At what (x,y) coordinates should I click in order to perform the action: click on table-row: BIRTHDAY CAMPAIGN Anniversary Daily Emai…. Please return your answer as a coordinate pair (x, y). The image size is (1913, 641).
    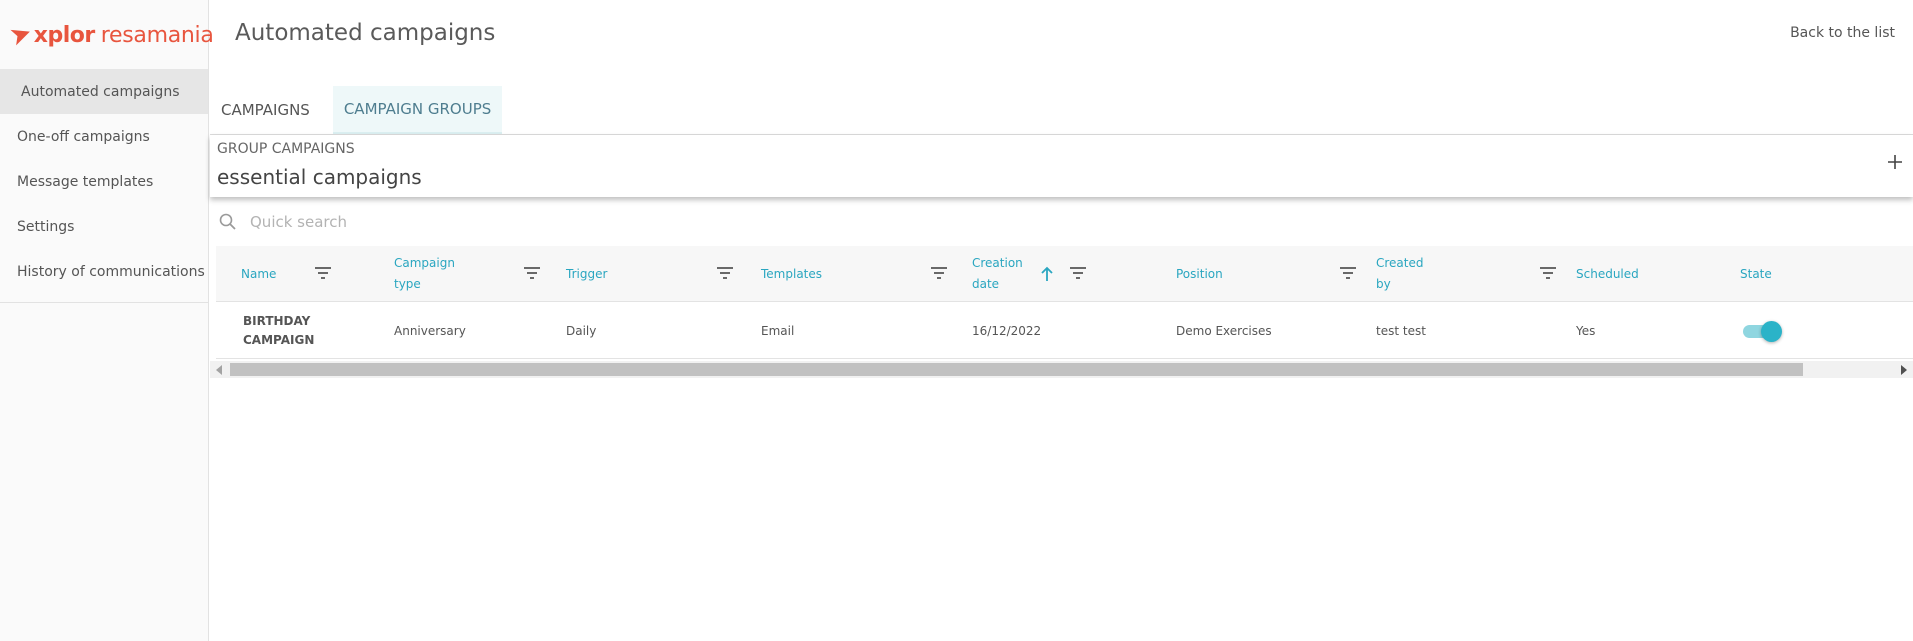
    Looking at the image, I should click on (1064, 330).